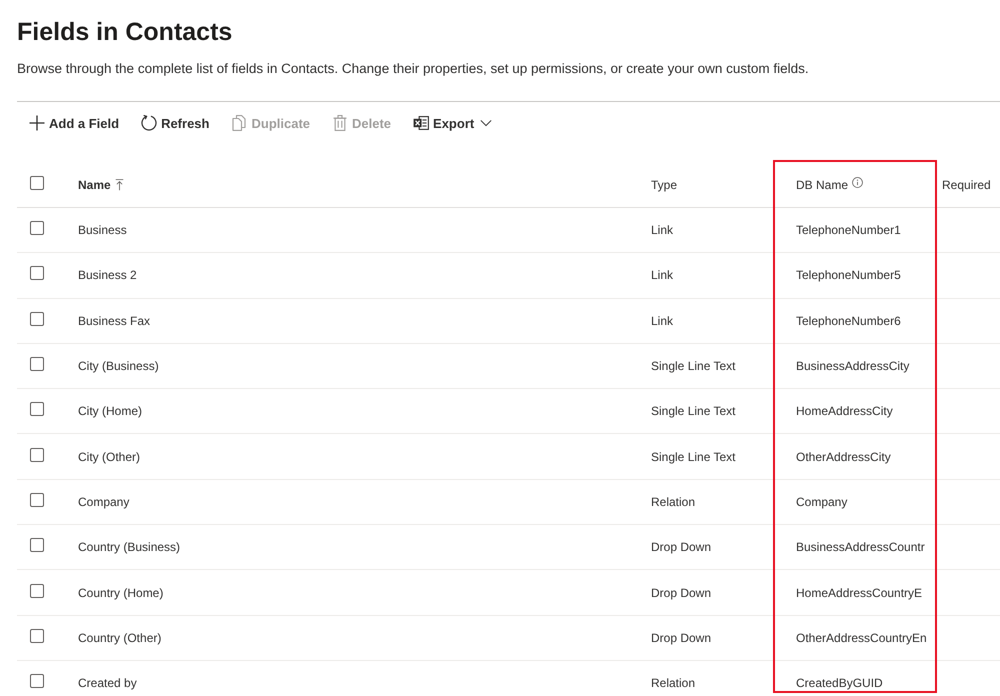  What do you see at coordinates (104, 501) in the screenshot?
I see `field-name: Company` at bounding box center [104, 501].